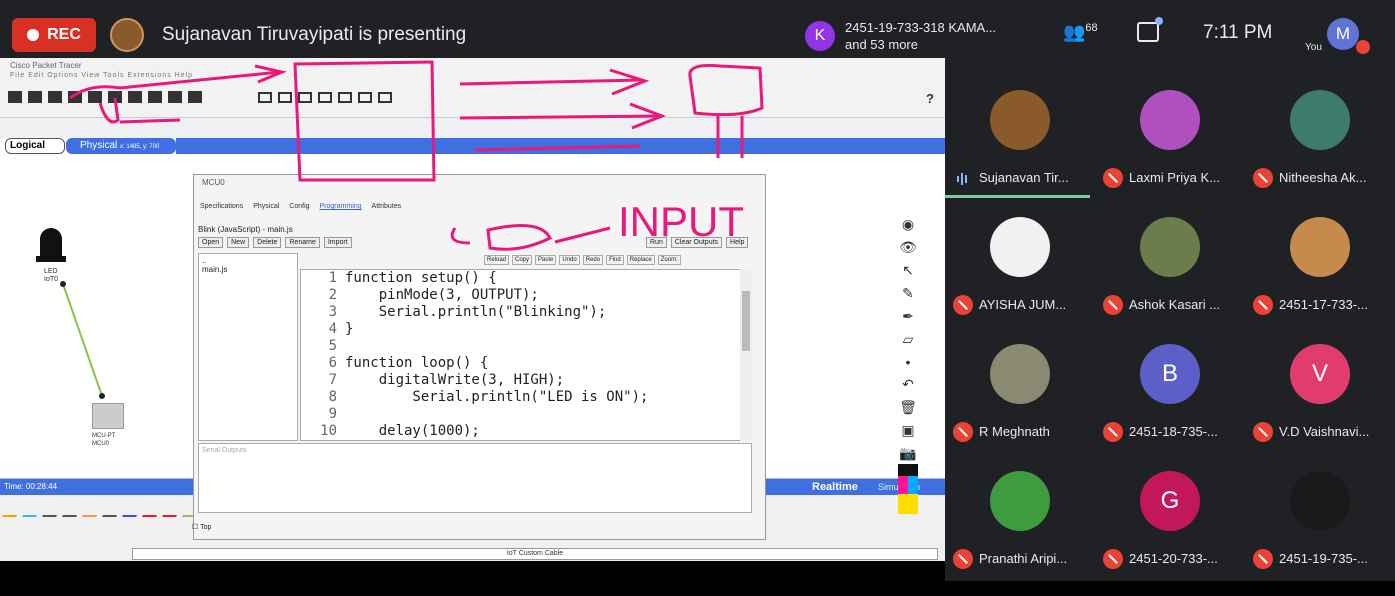 The width and height of the screenshot is (1395, 596). What do you see at coordinates (248, 260) in the screenshot?
I see `list-item: ..` at bounding box center [248, 260].